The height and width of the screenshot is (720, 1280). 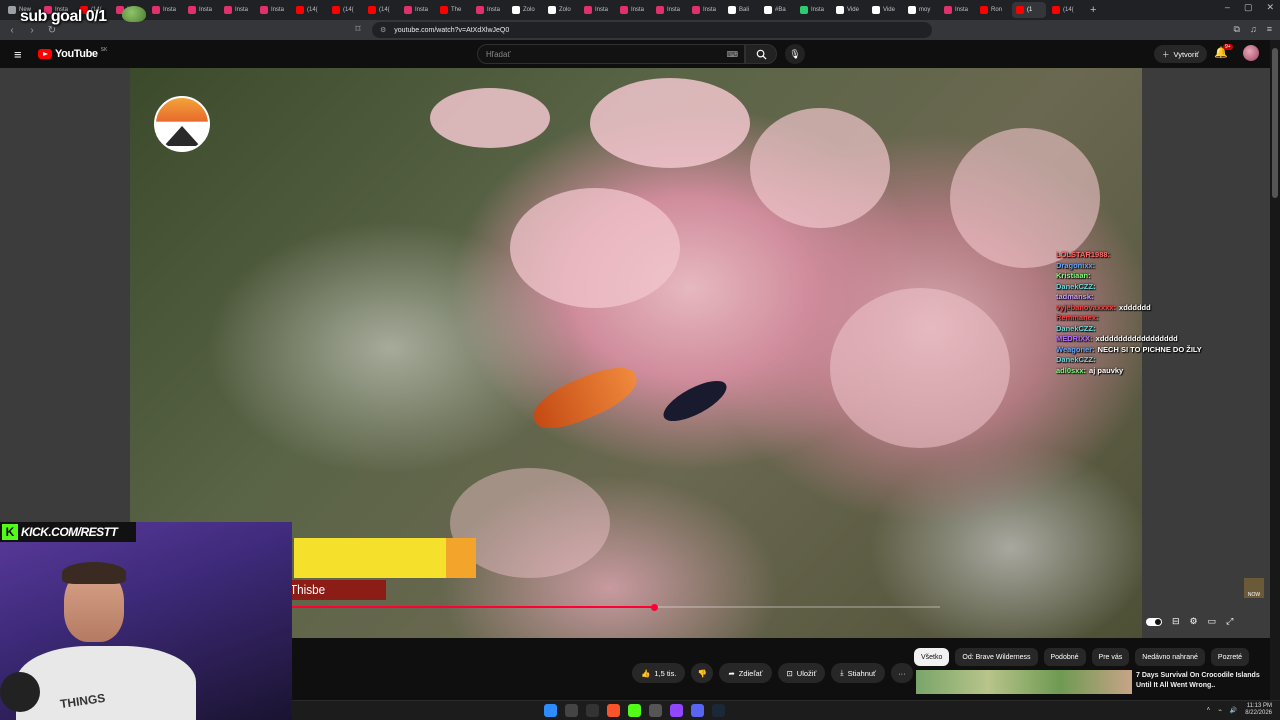 What do you see at coordinates (1170, 657) in the screenshot?
I see `filter-chip: Nedávno nahrané` at bounding box center [1170, 657].